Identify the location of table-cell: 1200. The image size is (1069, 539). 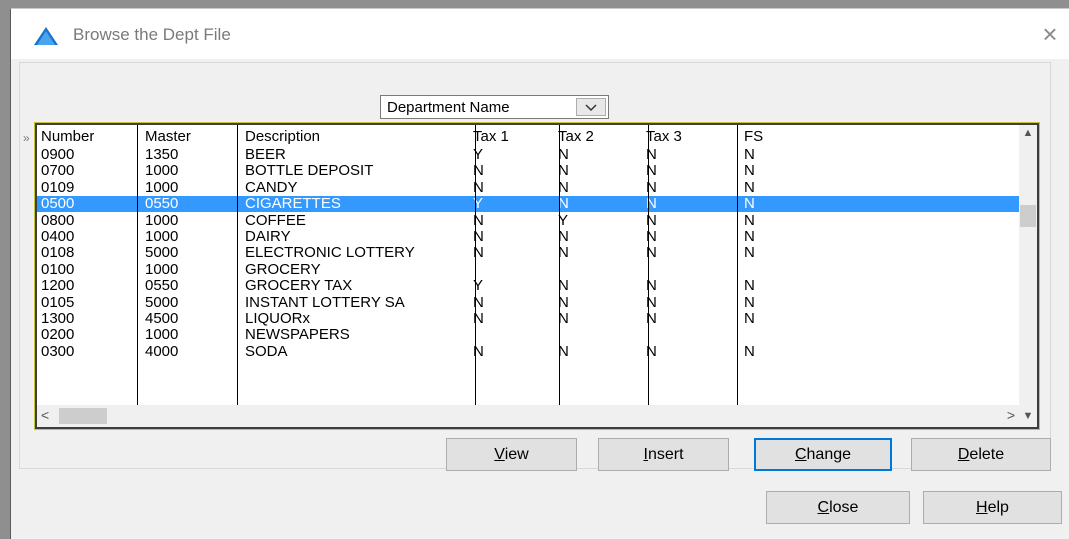
(58, 286).